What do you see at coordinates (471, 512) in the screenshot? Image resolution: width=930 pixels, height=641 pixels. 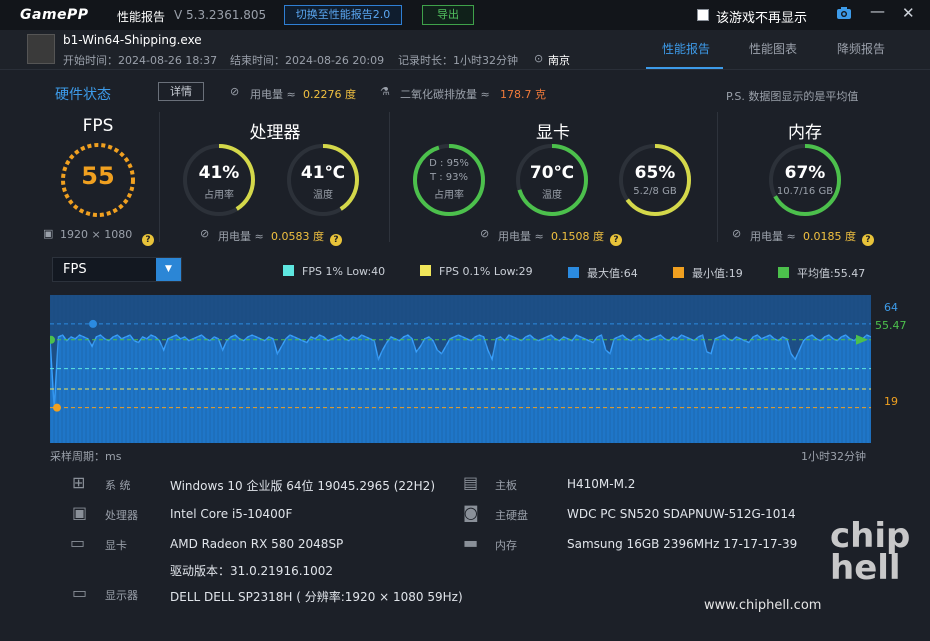 I see `disk-icon: ◙` at bounding box center [471, 512].